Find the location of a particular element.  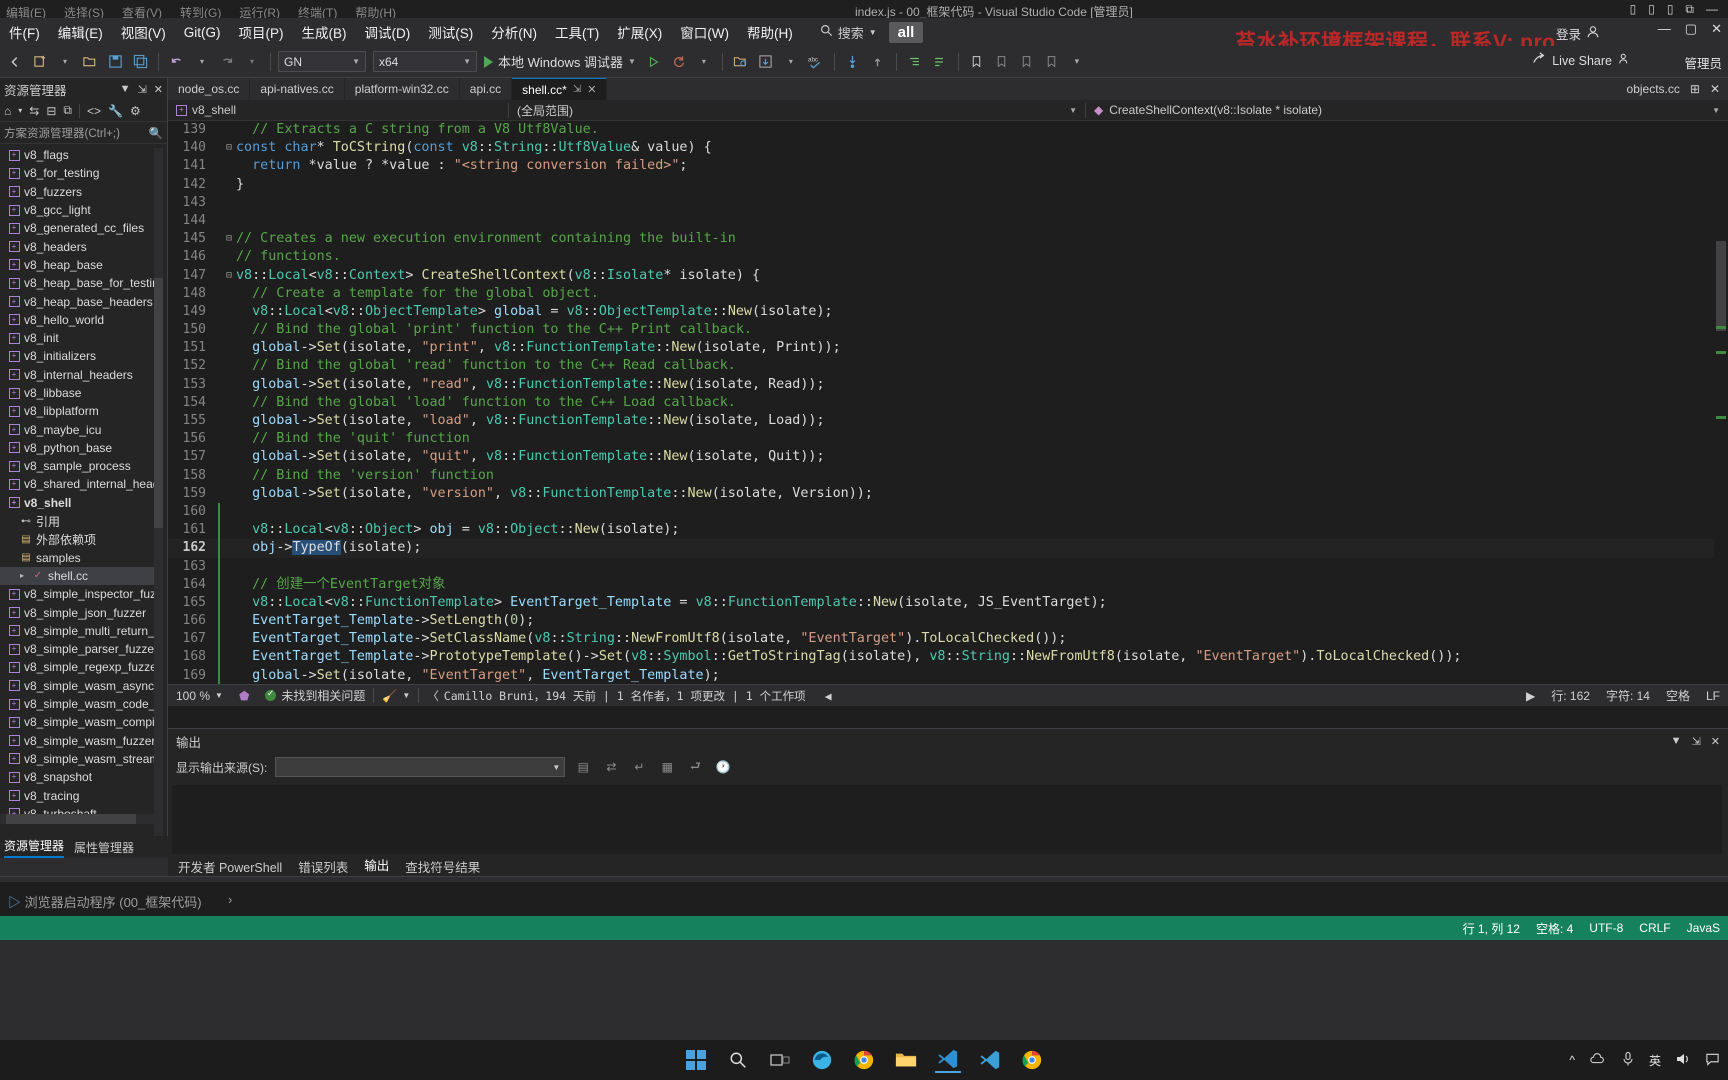

menu-view: 视图(V) is located at coordinates (143, 32).